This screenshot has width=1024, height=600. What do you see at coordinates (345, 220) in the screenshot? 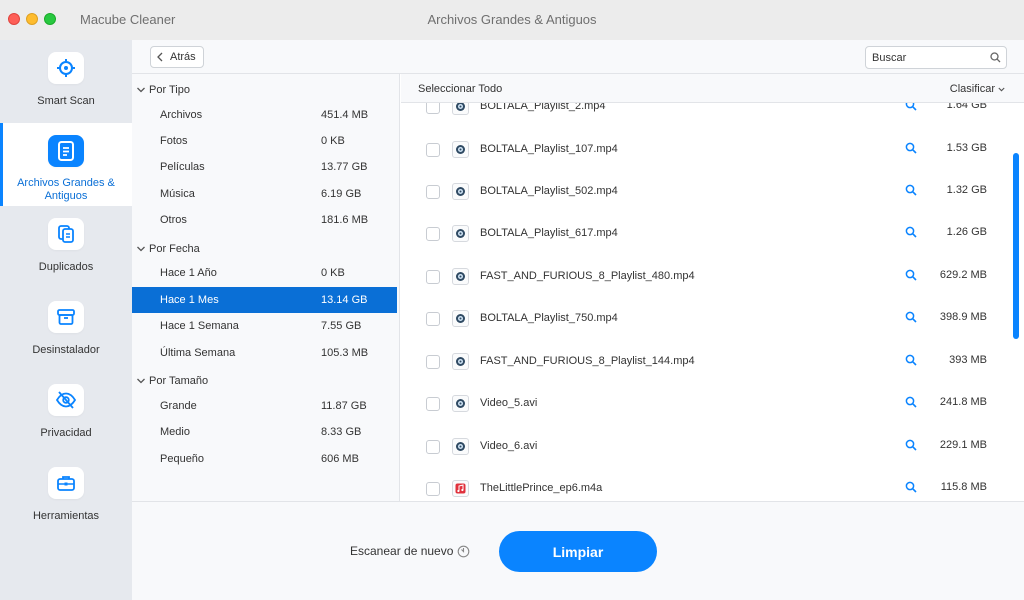
I see `category-size: 181.6 MB` at bounding box center [345, 220].